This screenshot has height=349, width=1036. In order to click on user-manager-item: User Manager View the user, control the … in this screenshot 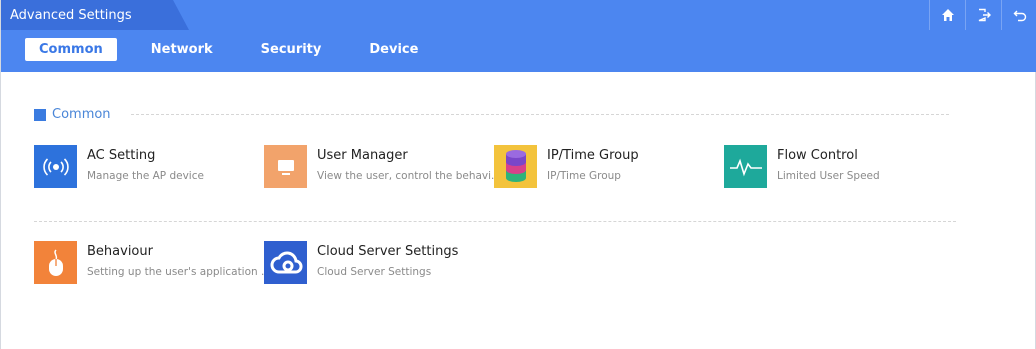, I will do `click(382, 166)`.